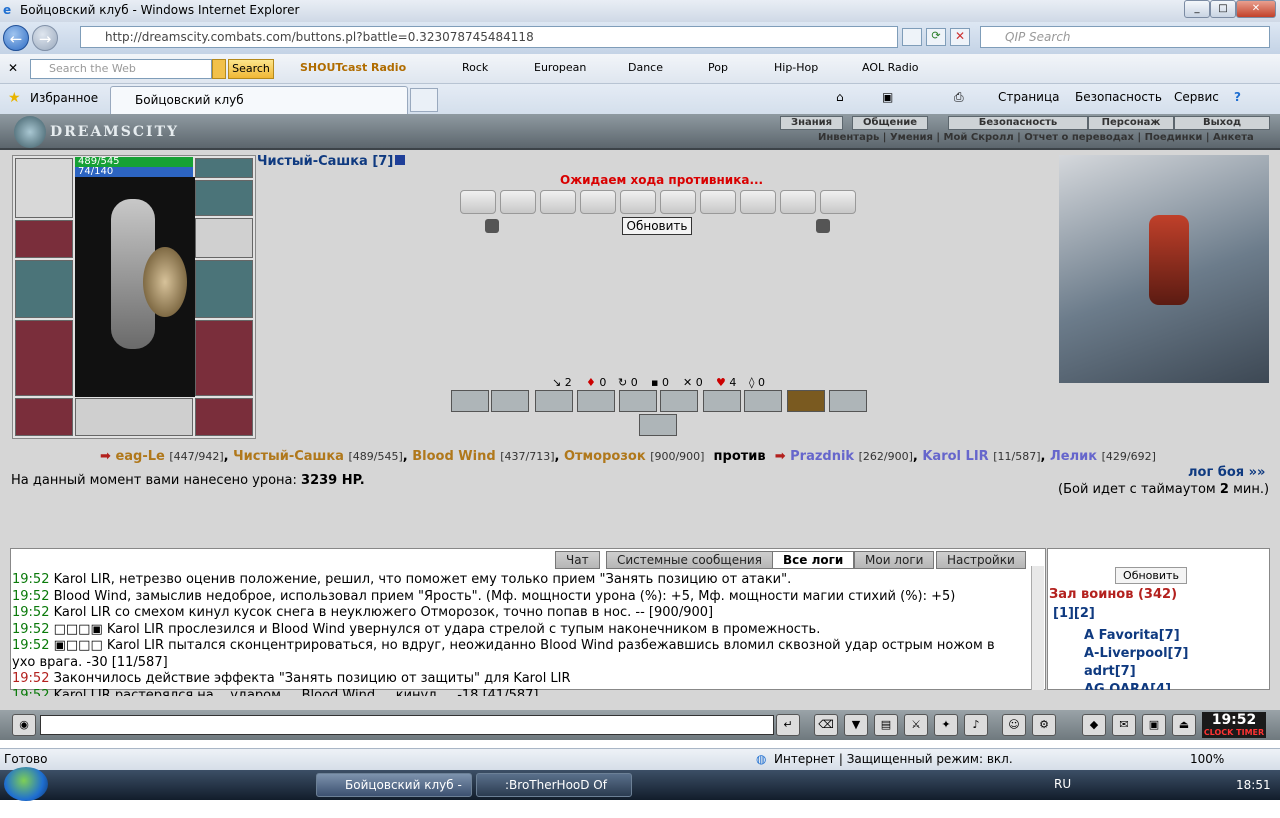  Describe the element at coordinates (1223, 9) in the screenshot. I see `maximize-button: □` at that location.